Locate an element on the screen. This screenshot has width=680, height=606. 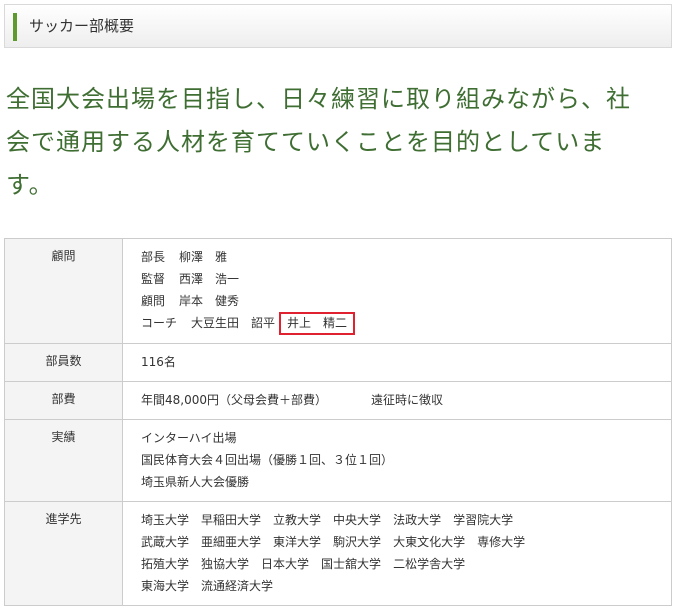
highlighted-coach-name: 井上 精二 is located at coordinates (317, 323).